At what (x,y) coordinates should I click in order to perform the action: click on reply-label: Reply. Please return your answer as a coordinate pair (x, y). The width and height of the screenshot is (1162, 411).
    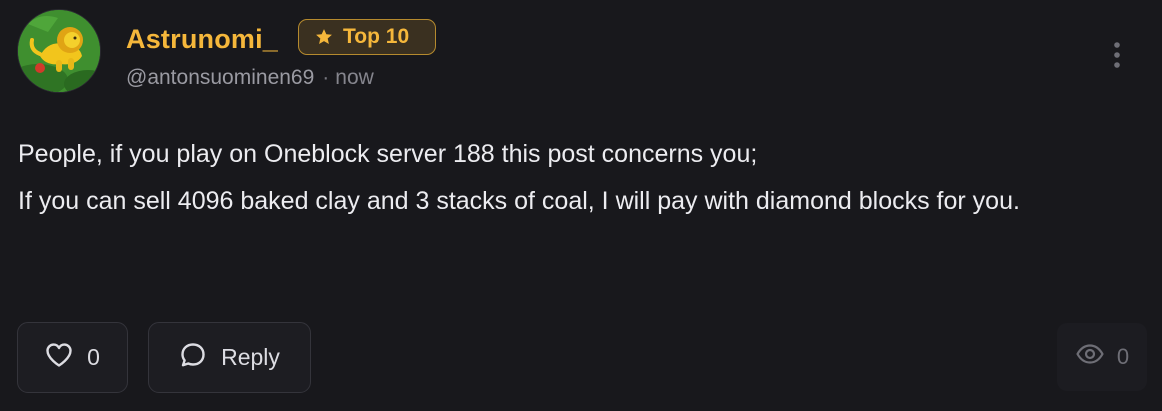
    Looking at the image, I should click on (250, 357).